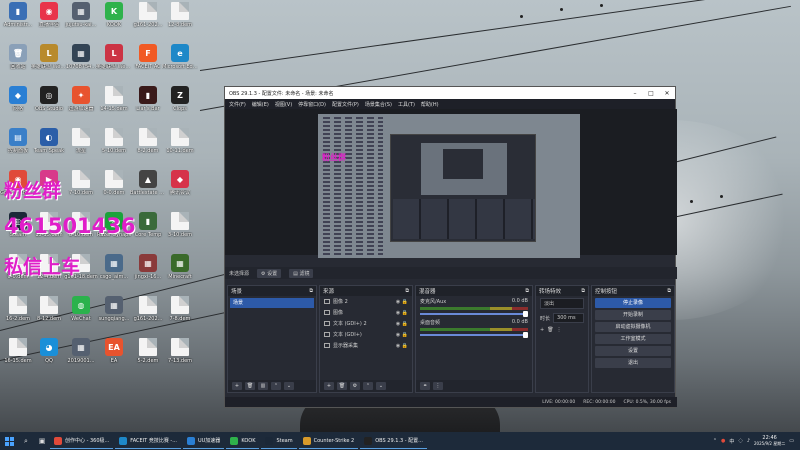 The height and width of the screenshot is (450, 800). What do you see at coordinates (180, 225) in the screenshot?
I see `desktop-icon: 3-10.dem` at bounding box center [180, 225].